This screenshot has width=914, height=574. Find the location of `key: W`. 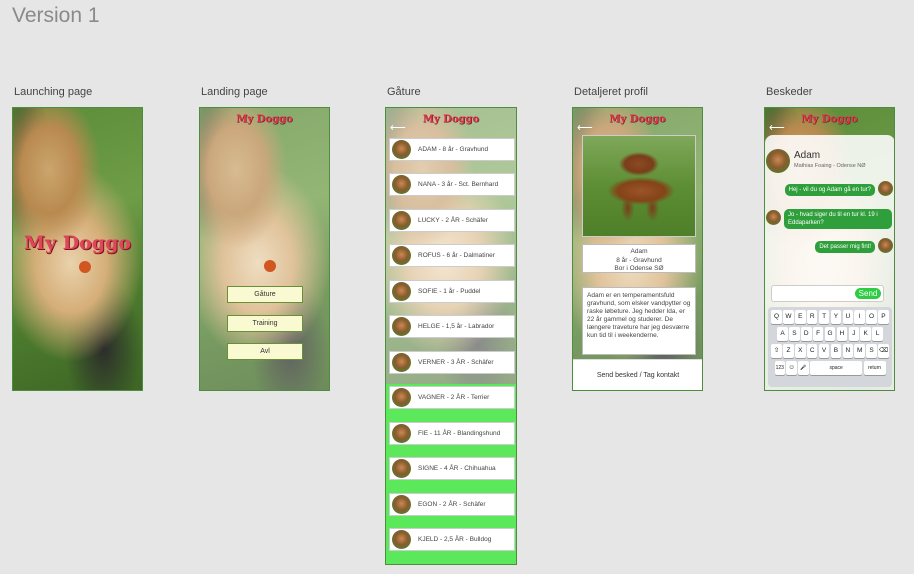

key: W is located at coordinates (788, 317).